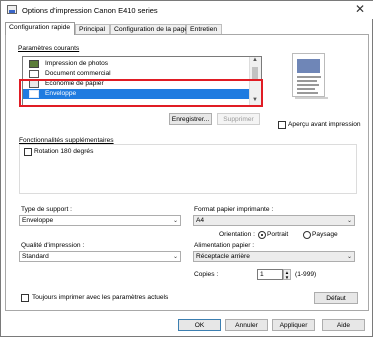 This screenshot has width=374, height=338. I want to click on tab-quick-setup: Configuration rapide, so click(40, 28).